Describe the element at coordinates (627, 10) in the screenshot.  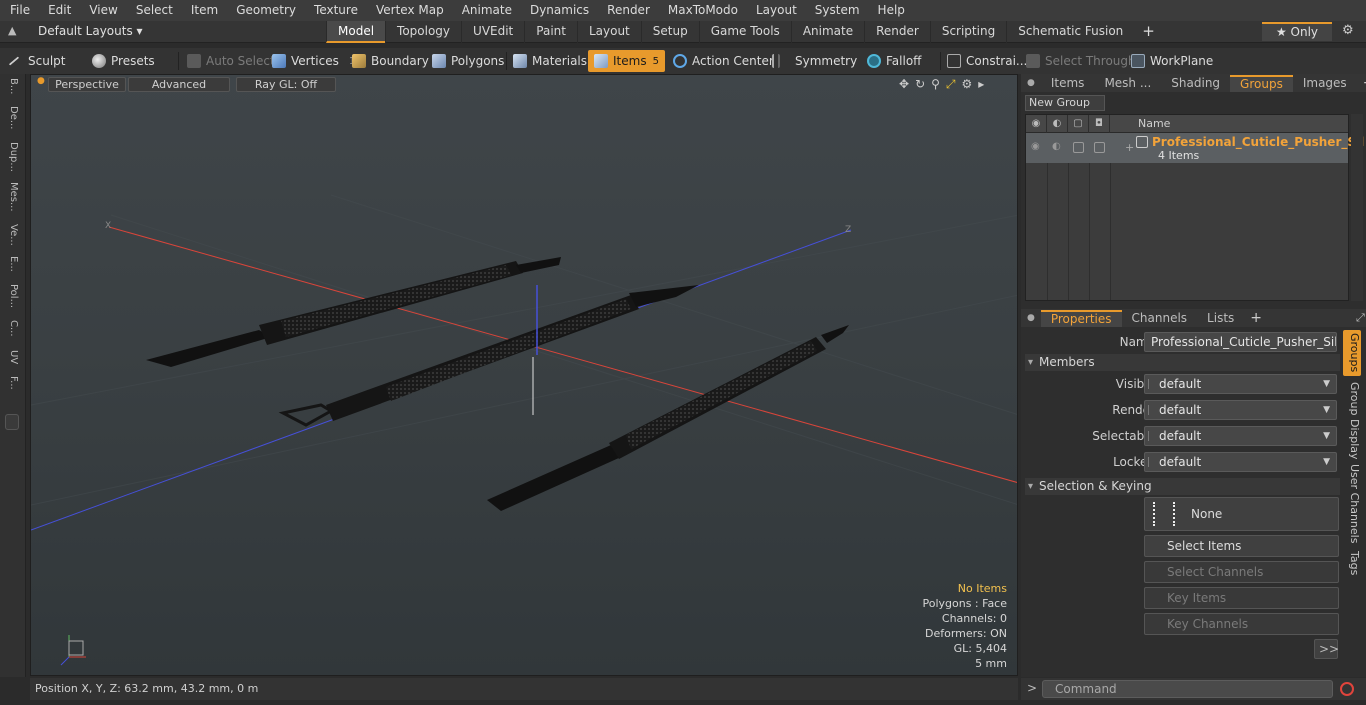
I see `menu-render: Render` at that location.